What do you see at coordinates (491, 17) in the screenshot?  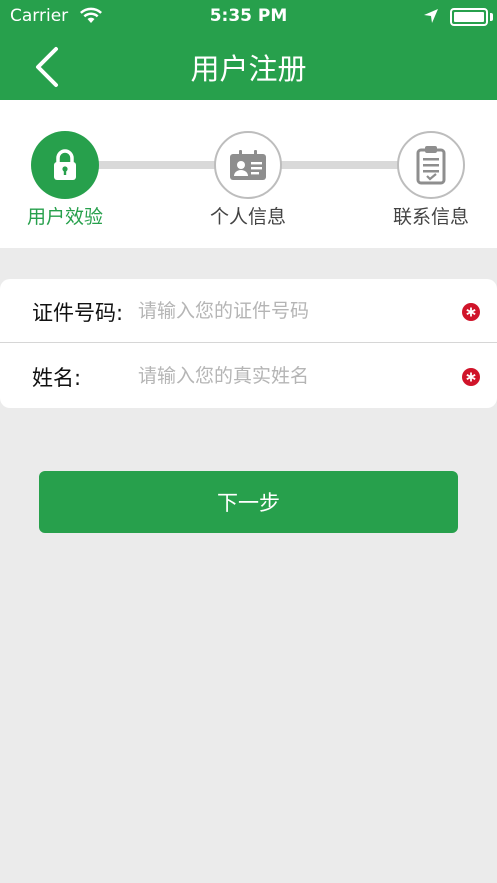 I see `battery-nub` at bounding box center [491, 17].